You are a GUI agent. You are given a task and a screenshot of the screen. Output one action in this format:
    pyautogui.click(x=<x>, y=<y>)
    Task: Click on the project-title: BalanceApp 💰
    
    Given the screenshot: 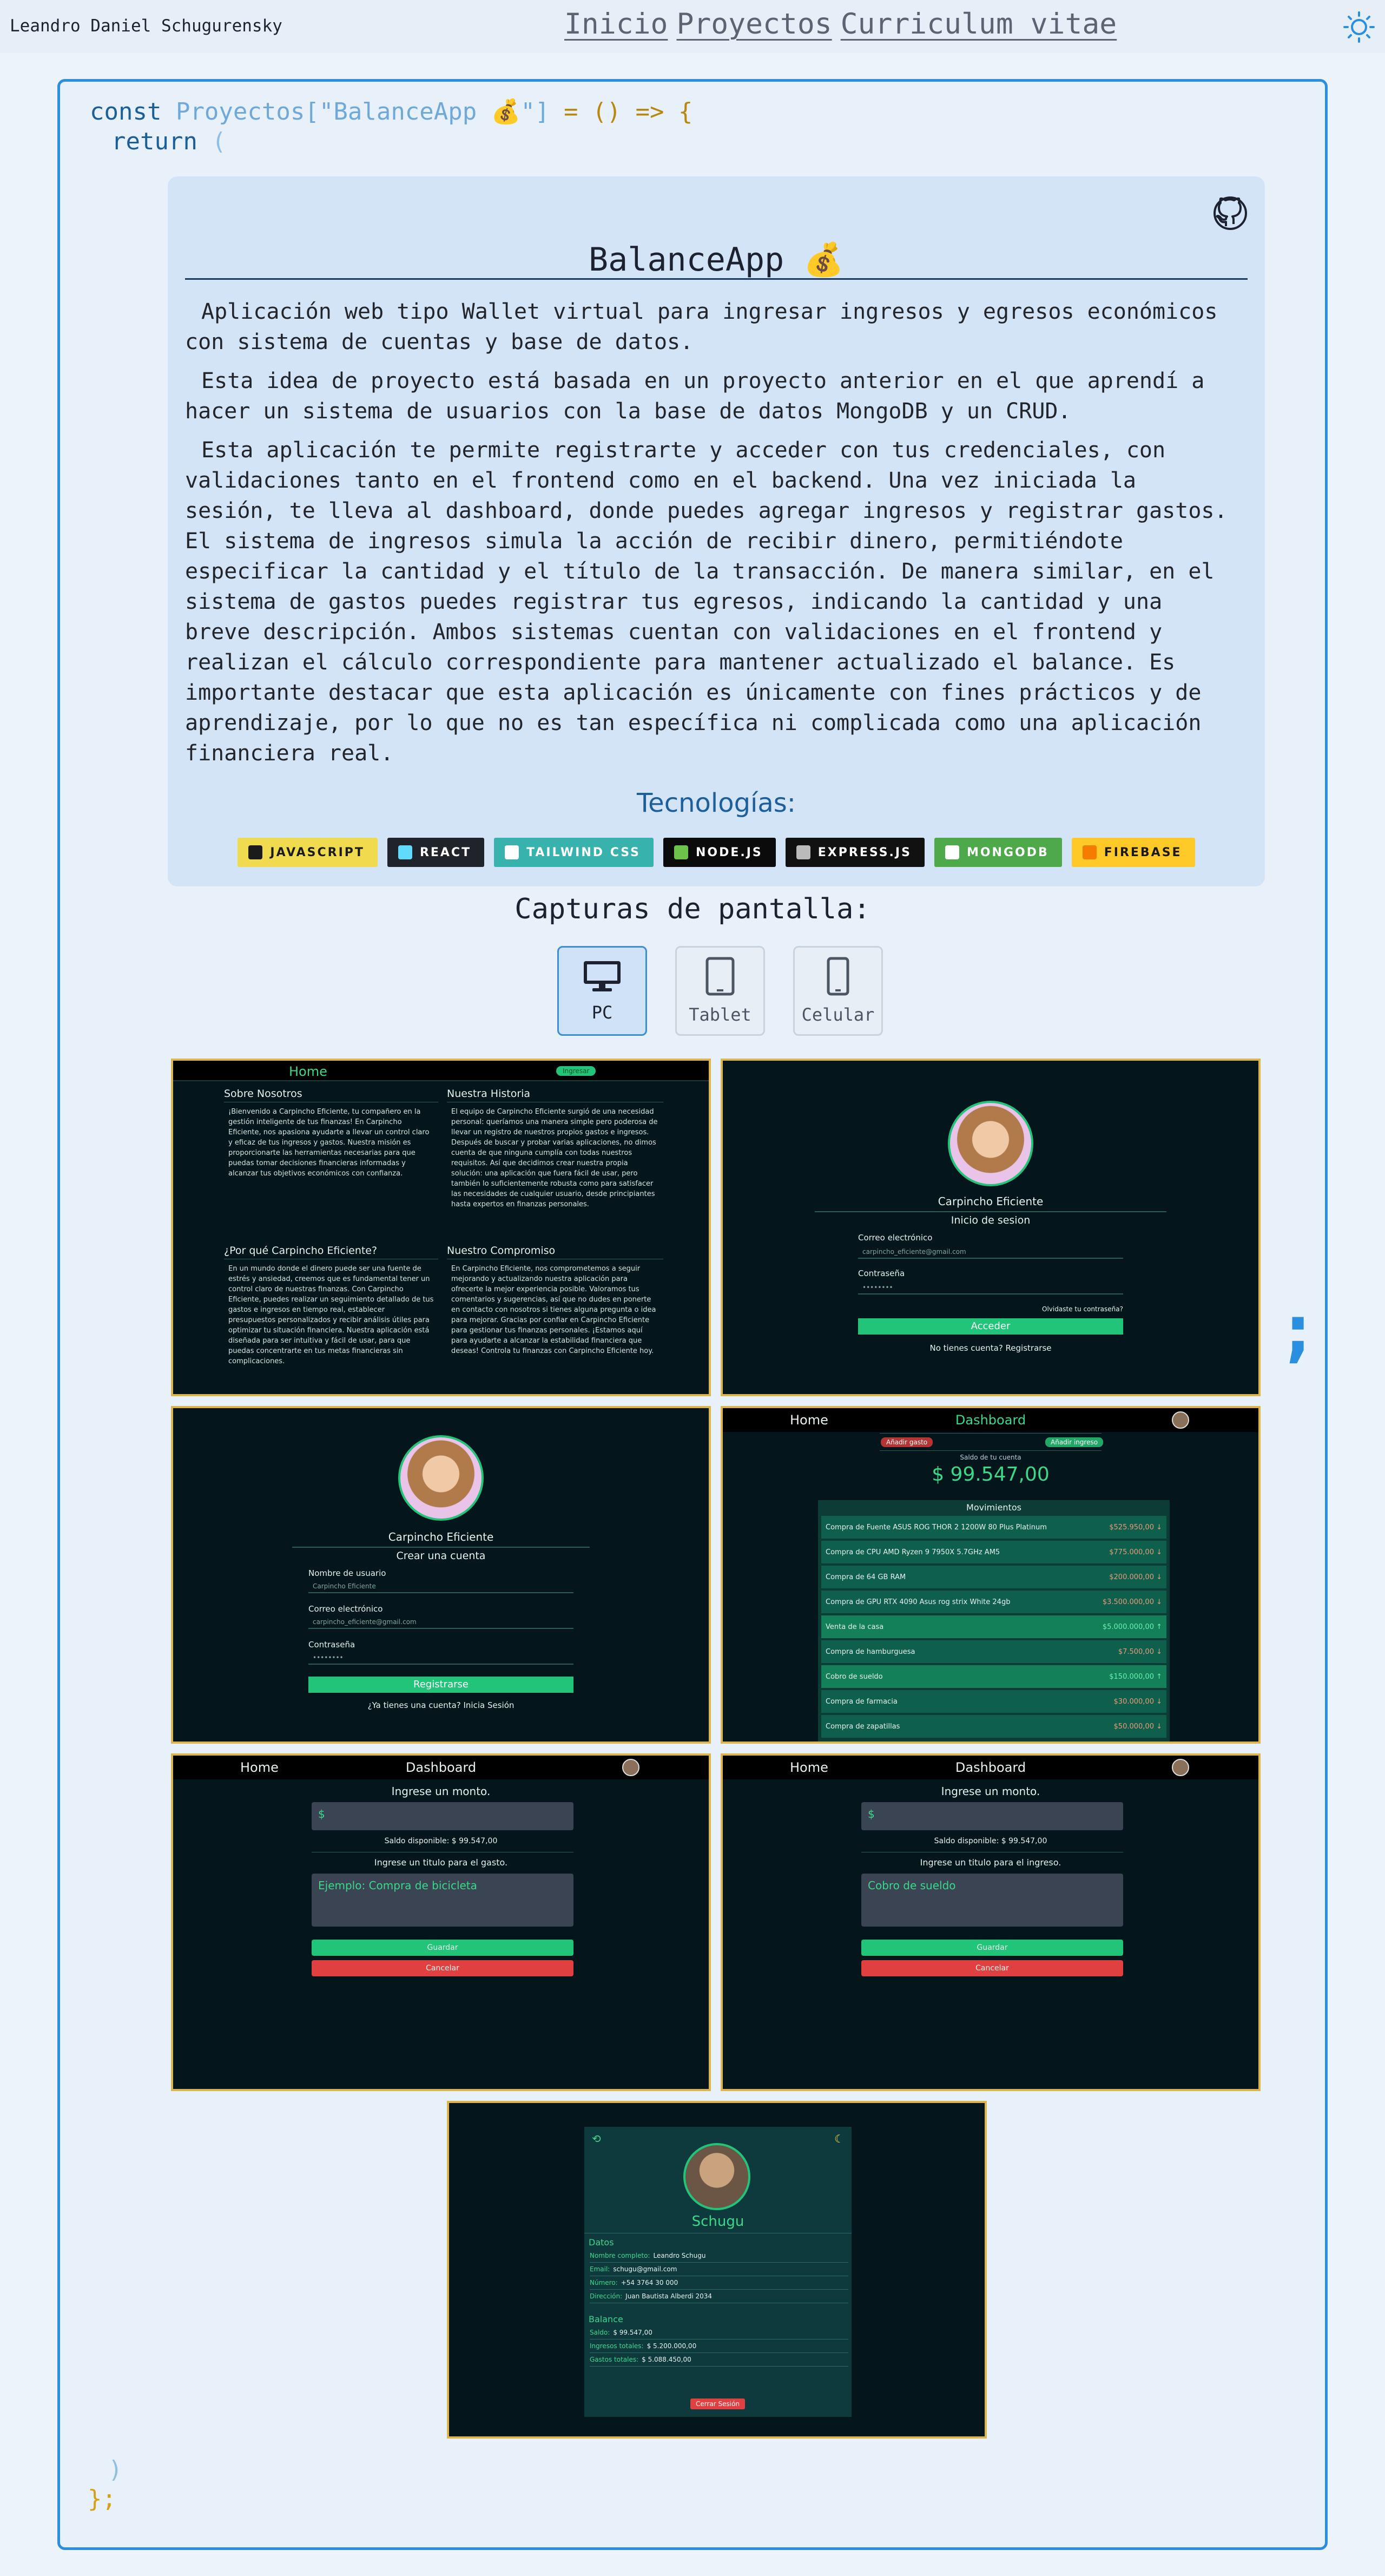 What is the action you would take?
    pyautogui.click(x=716, y=260)
    